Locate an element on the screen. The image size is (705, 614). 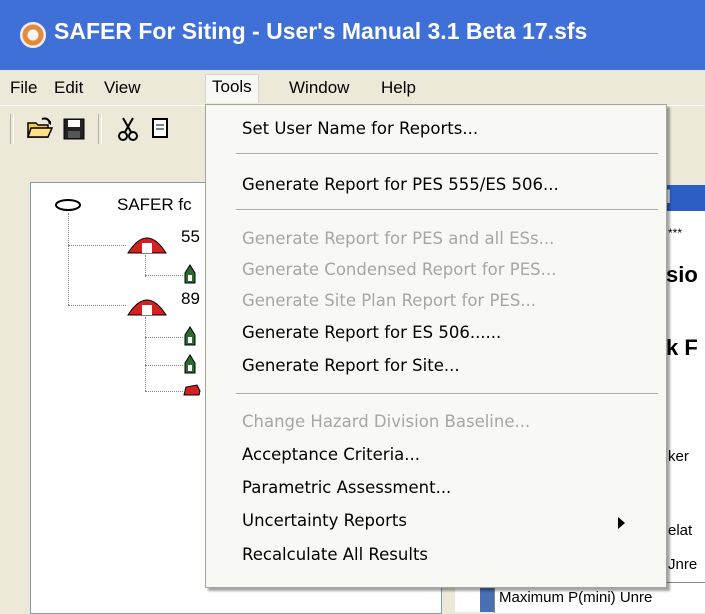
open-icon is located at coordinates (40, 129).